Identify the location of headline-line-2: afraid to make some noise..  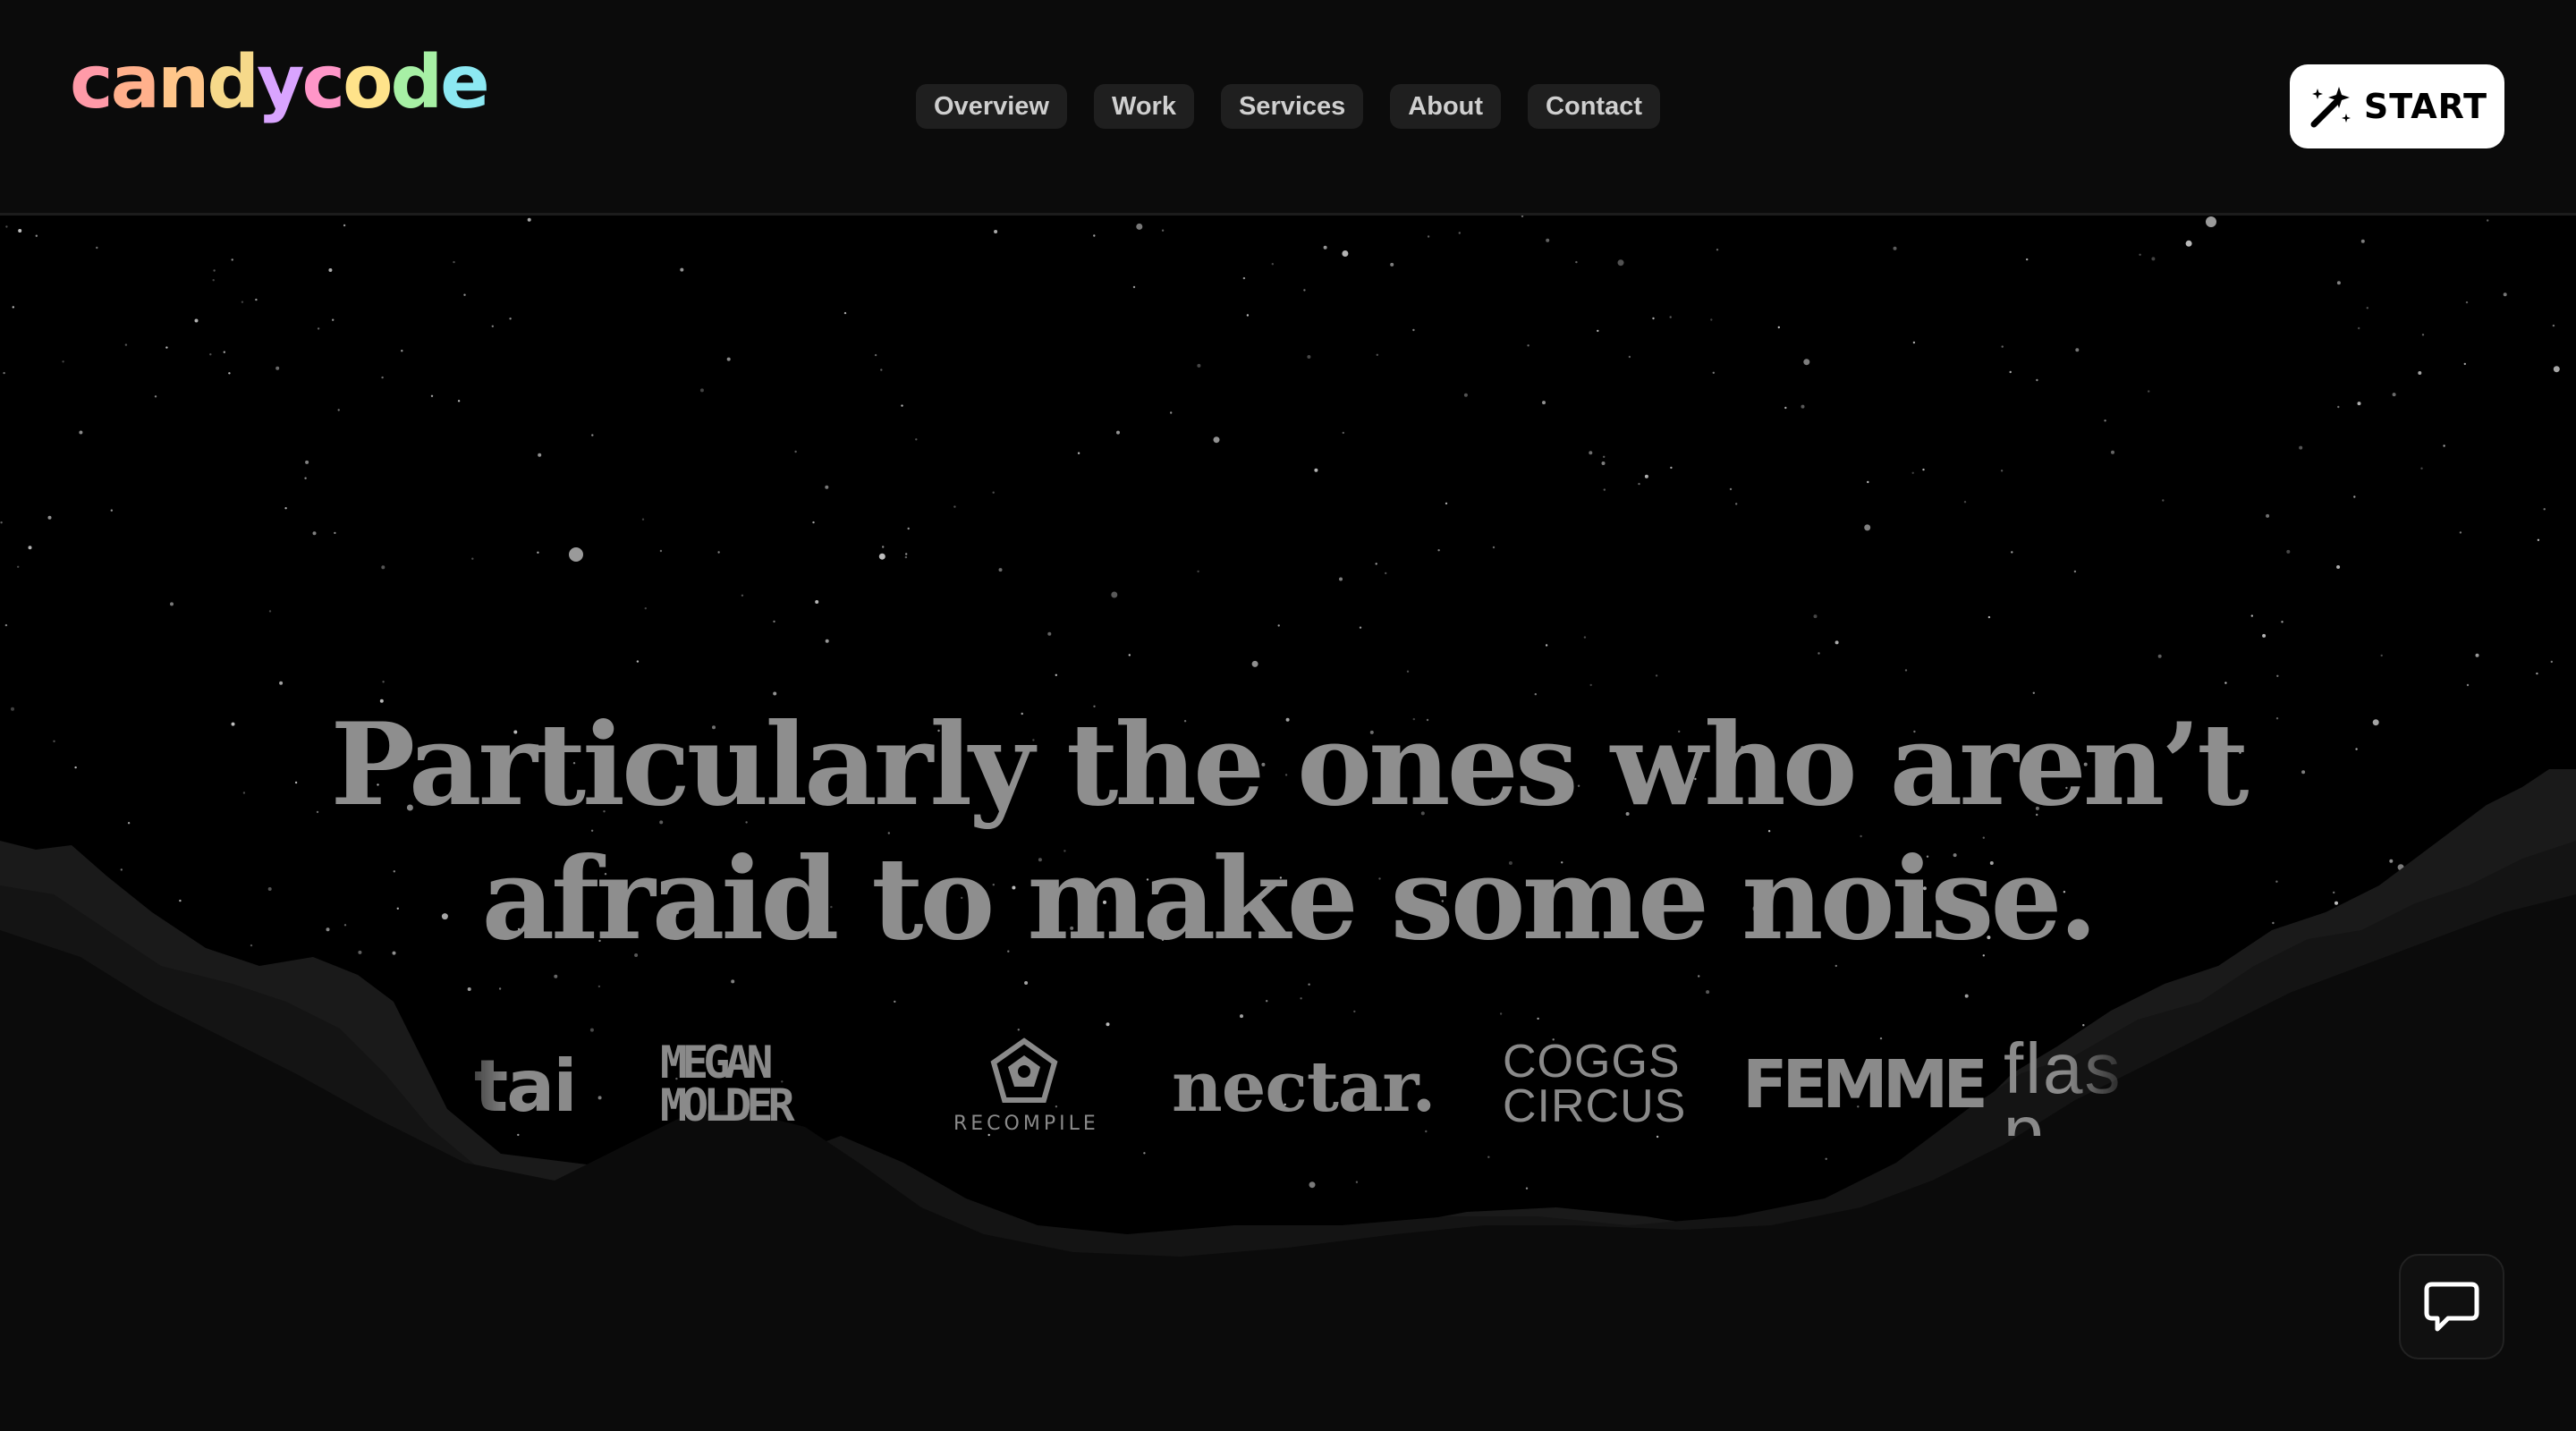
(1289, 899).